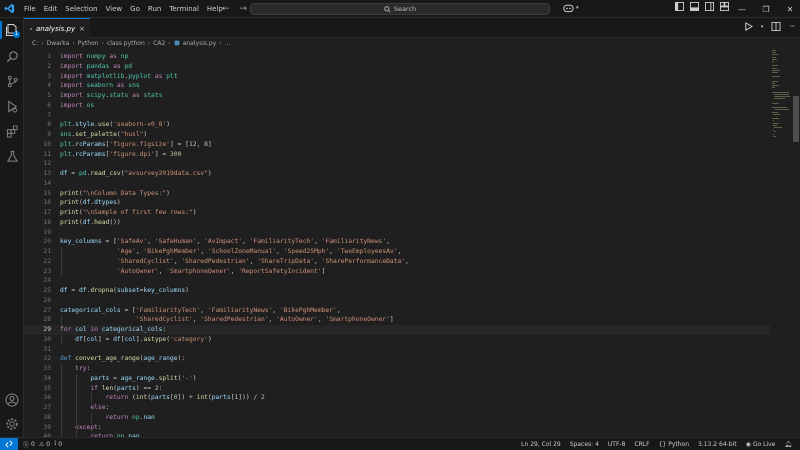 The image size is (800, 450). Describe the element at coordinates (617, 444) in the screenshot. I see `encoding-status: UTF-8` at that location.